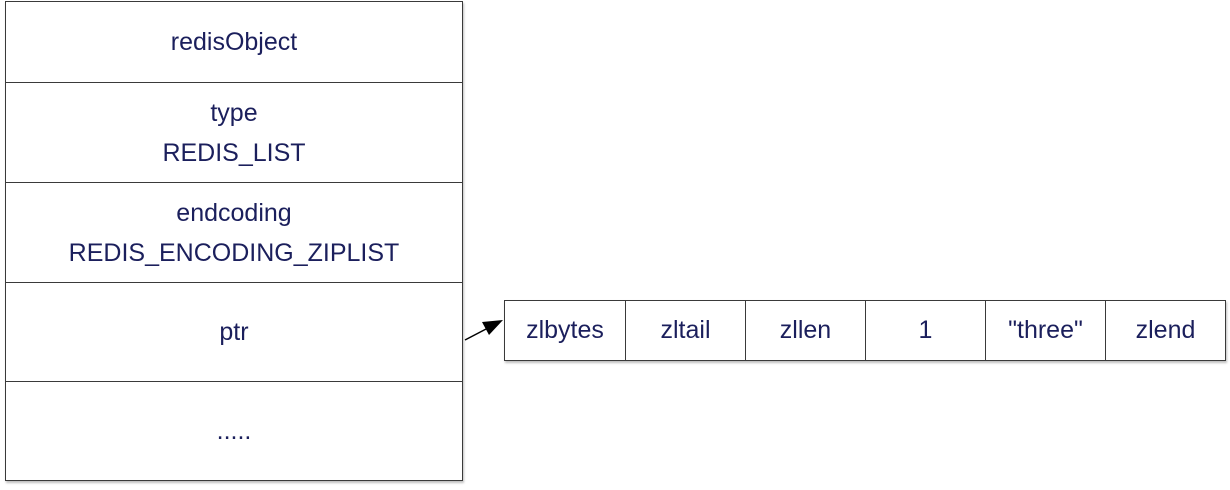 This screenshot has width=1230, height=490. What do you see at coordinates (805, 330) in the screenshot?
I see `ziplist-cell-zllen: zllen` at bounding box center [805, 330].